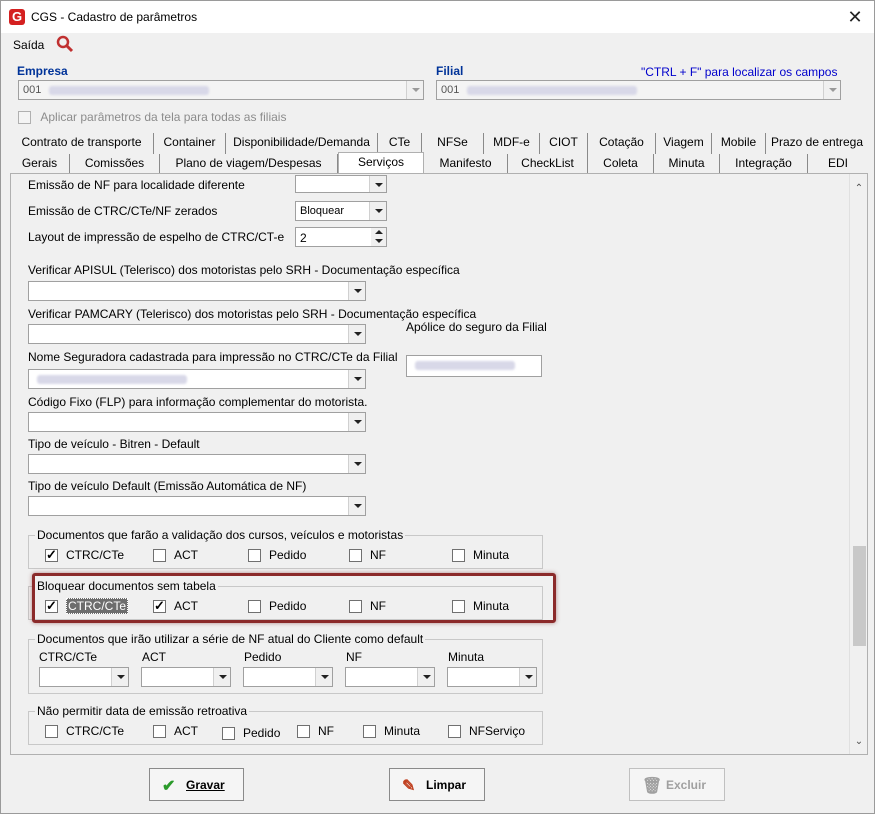 This screenshot has height=814, width=875. Describe the element at coordinates (764, 164) in the screenshot. I see `tab-integracao: Integração` at that location.